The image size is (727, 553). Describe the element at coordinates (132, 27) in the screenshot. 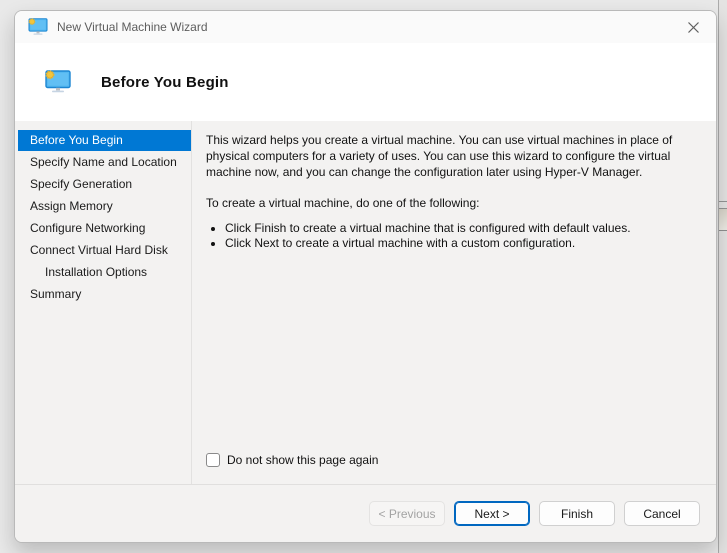

I see `window-title: New Virtual Machine Wizard` at that location.